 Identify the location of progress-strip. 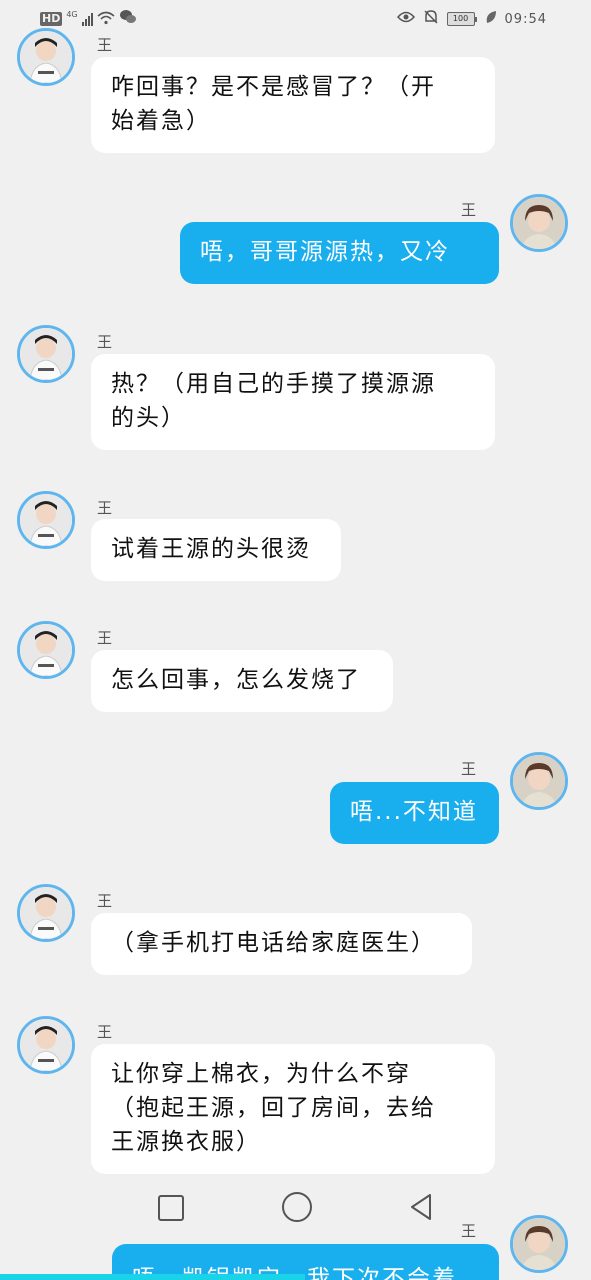
(152, 1277).